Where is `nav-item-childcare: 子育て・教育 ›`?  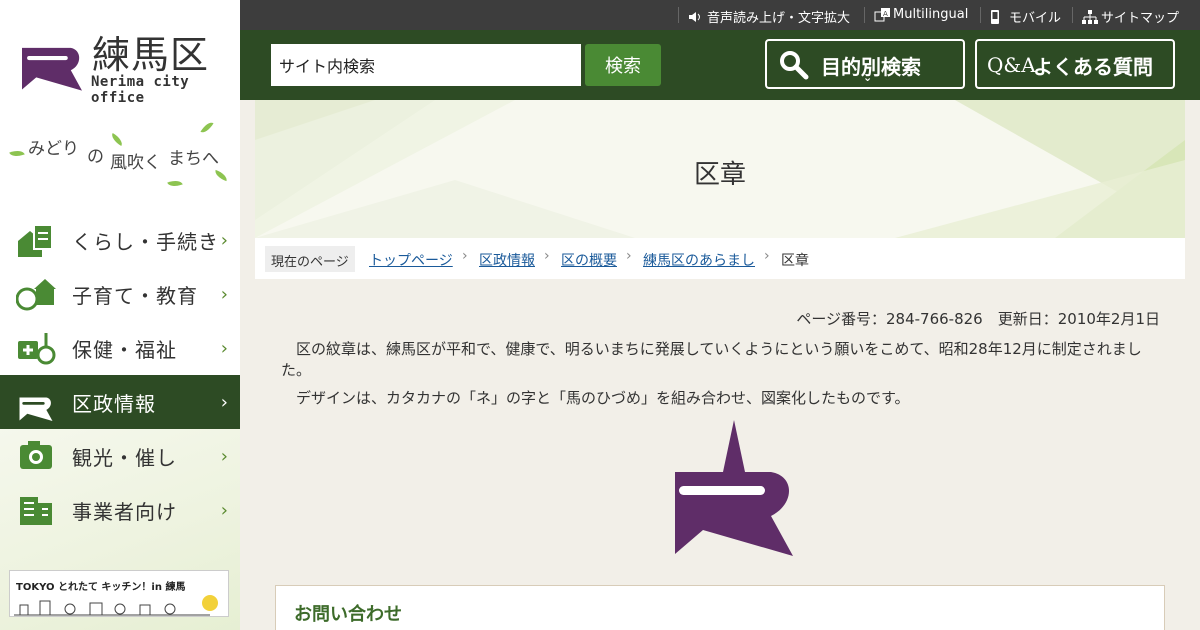 nav-item-childcare: 子育て・教育 › is located at coordinates (120, 294).